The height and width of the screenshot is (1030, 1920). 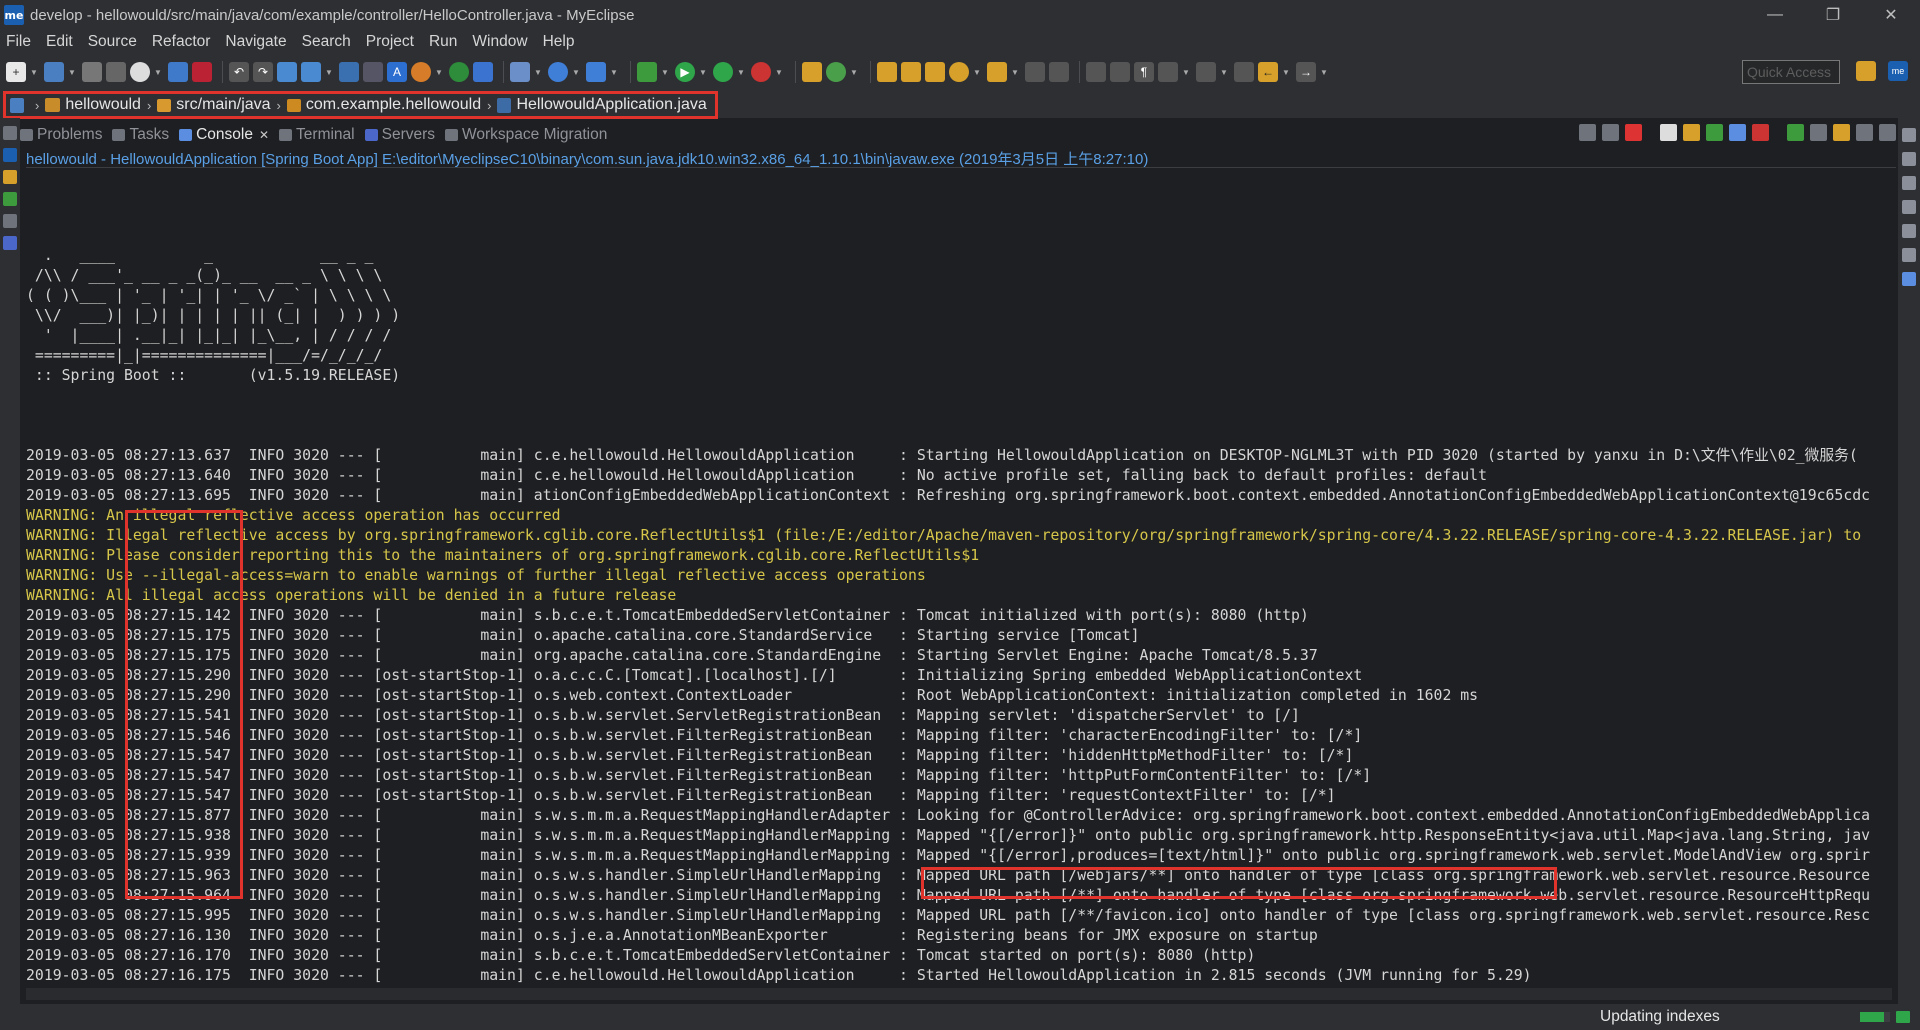 I want to click on status-icon, so click(x=459, y=72).